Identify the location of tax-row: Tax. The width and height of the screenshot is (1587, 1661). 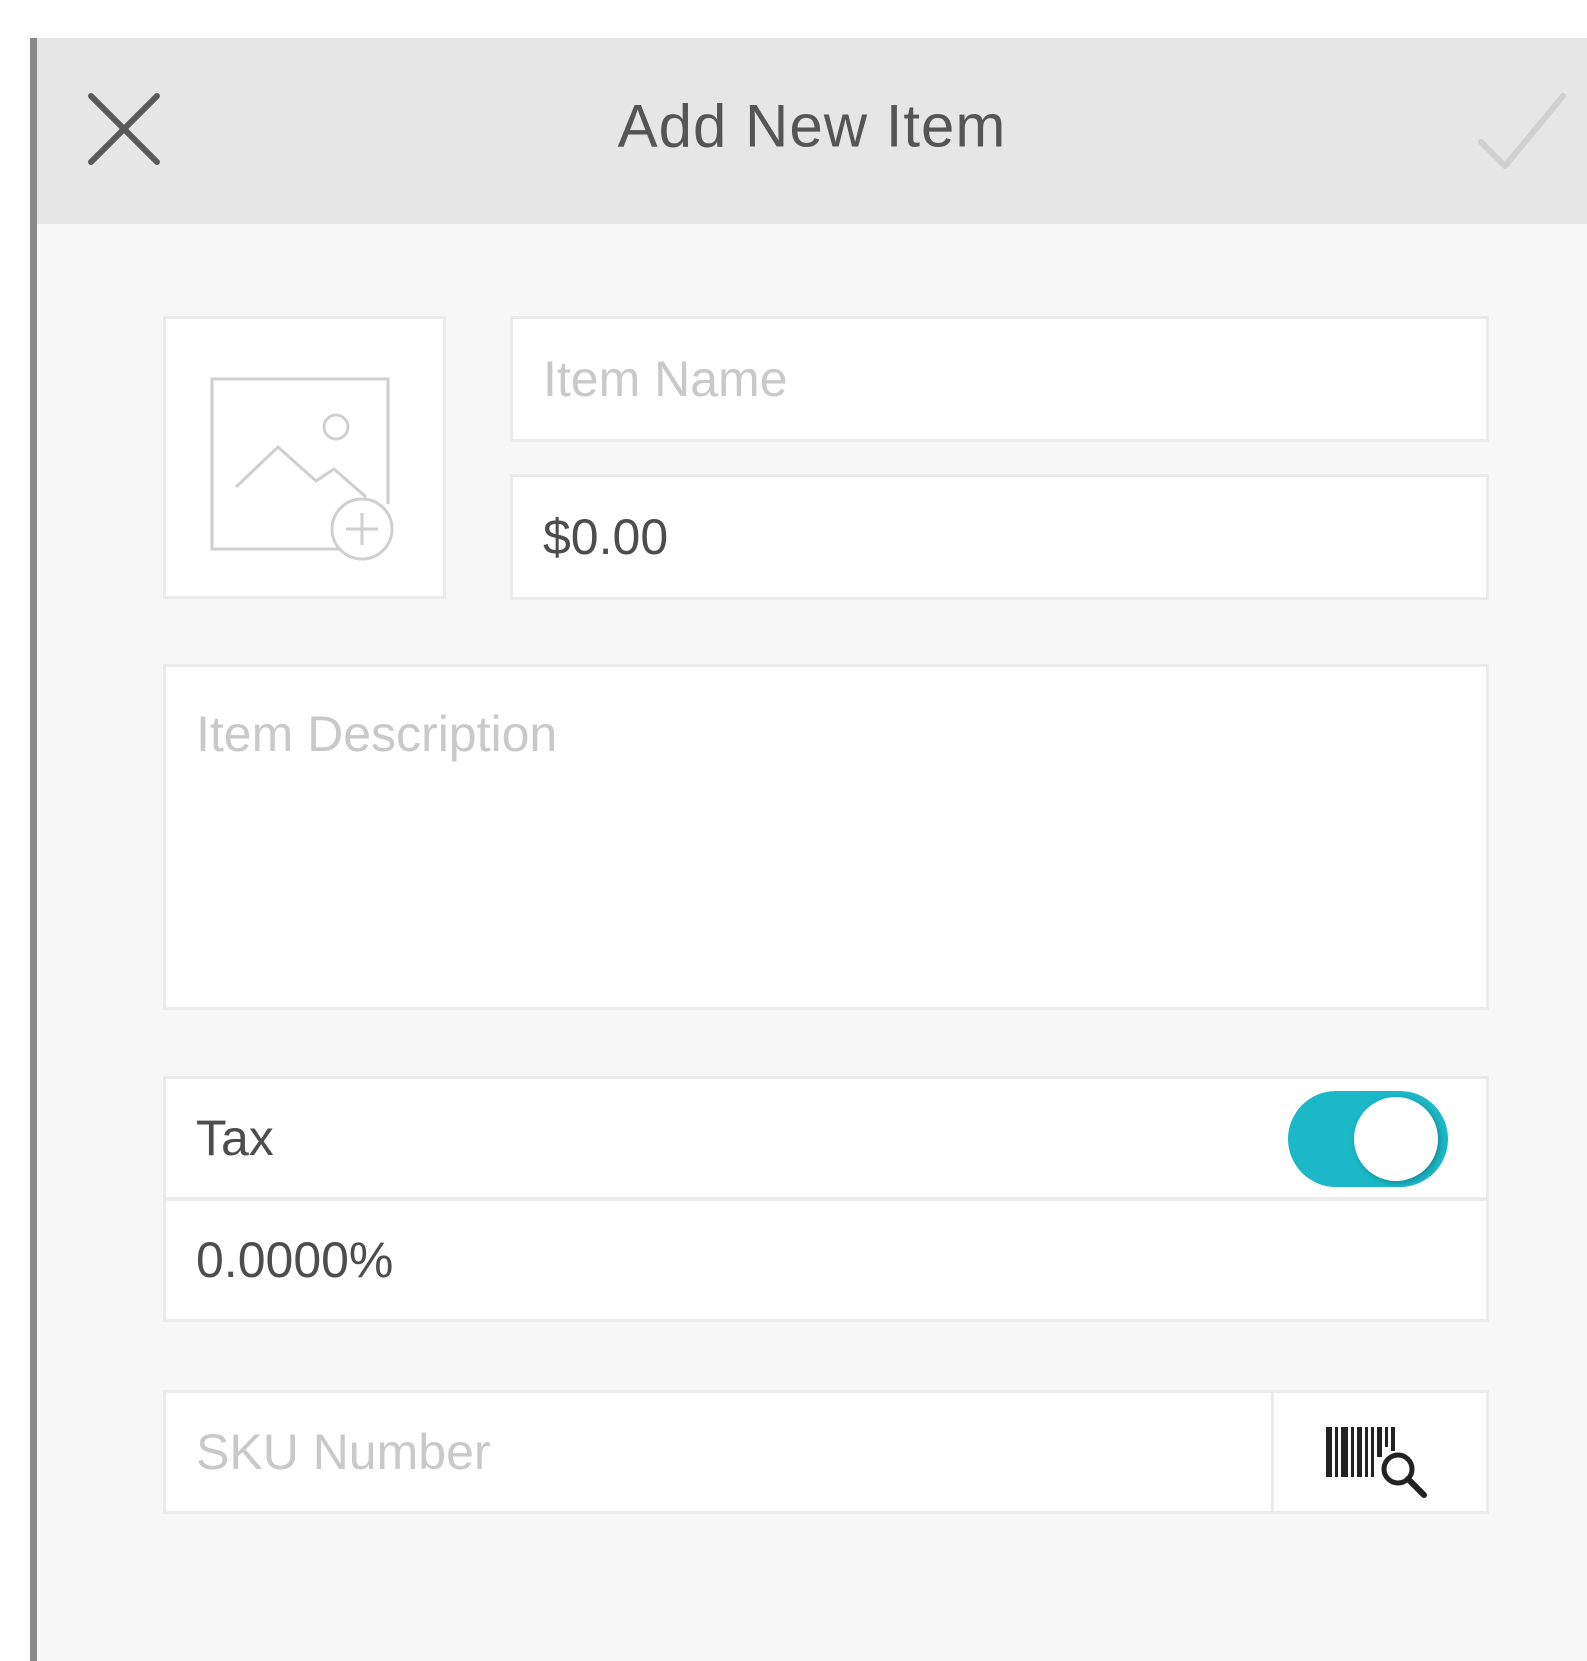
(826, 1138).